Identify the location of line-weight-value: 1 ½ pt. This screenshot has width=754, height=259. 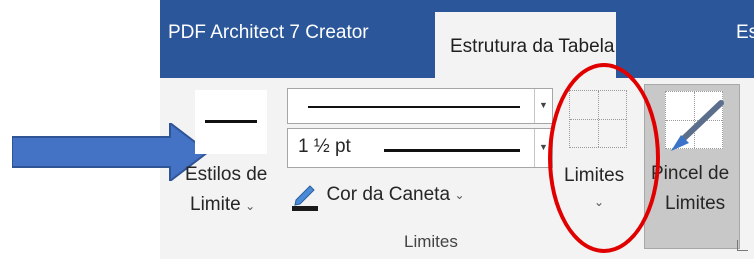
(324, 146).